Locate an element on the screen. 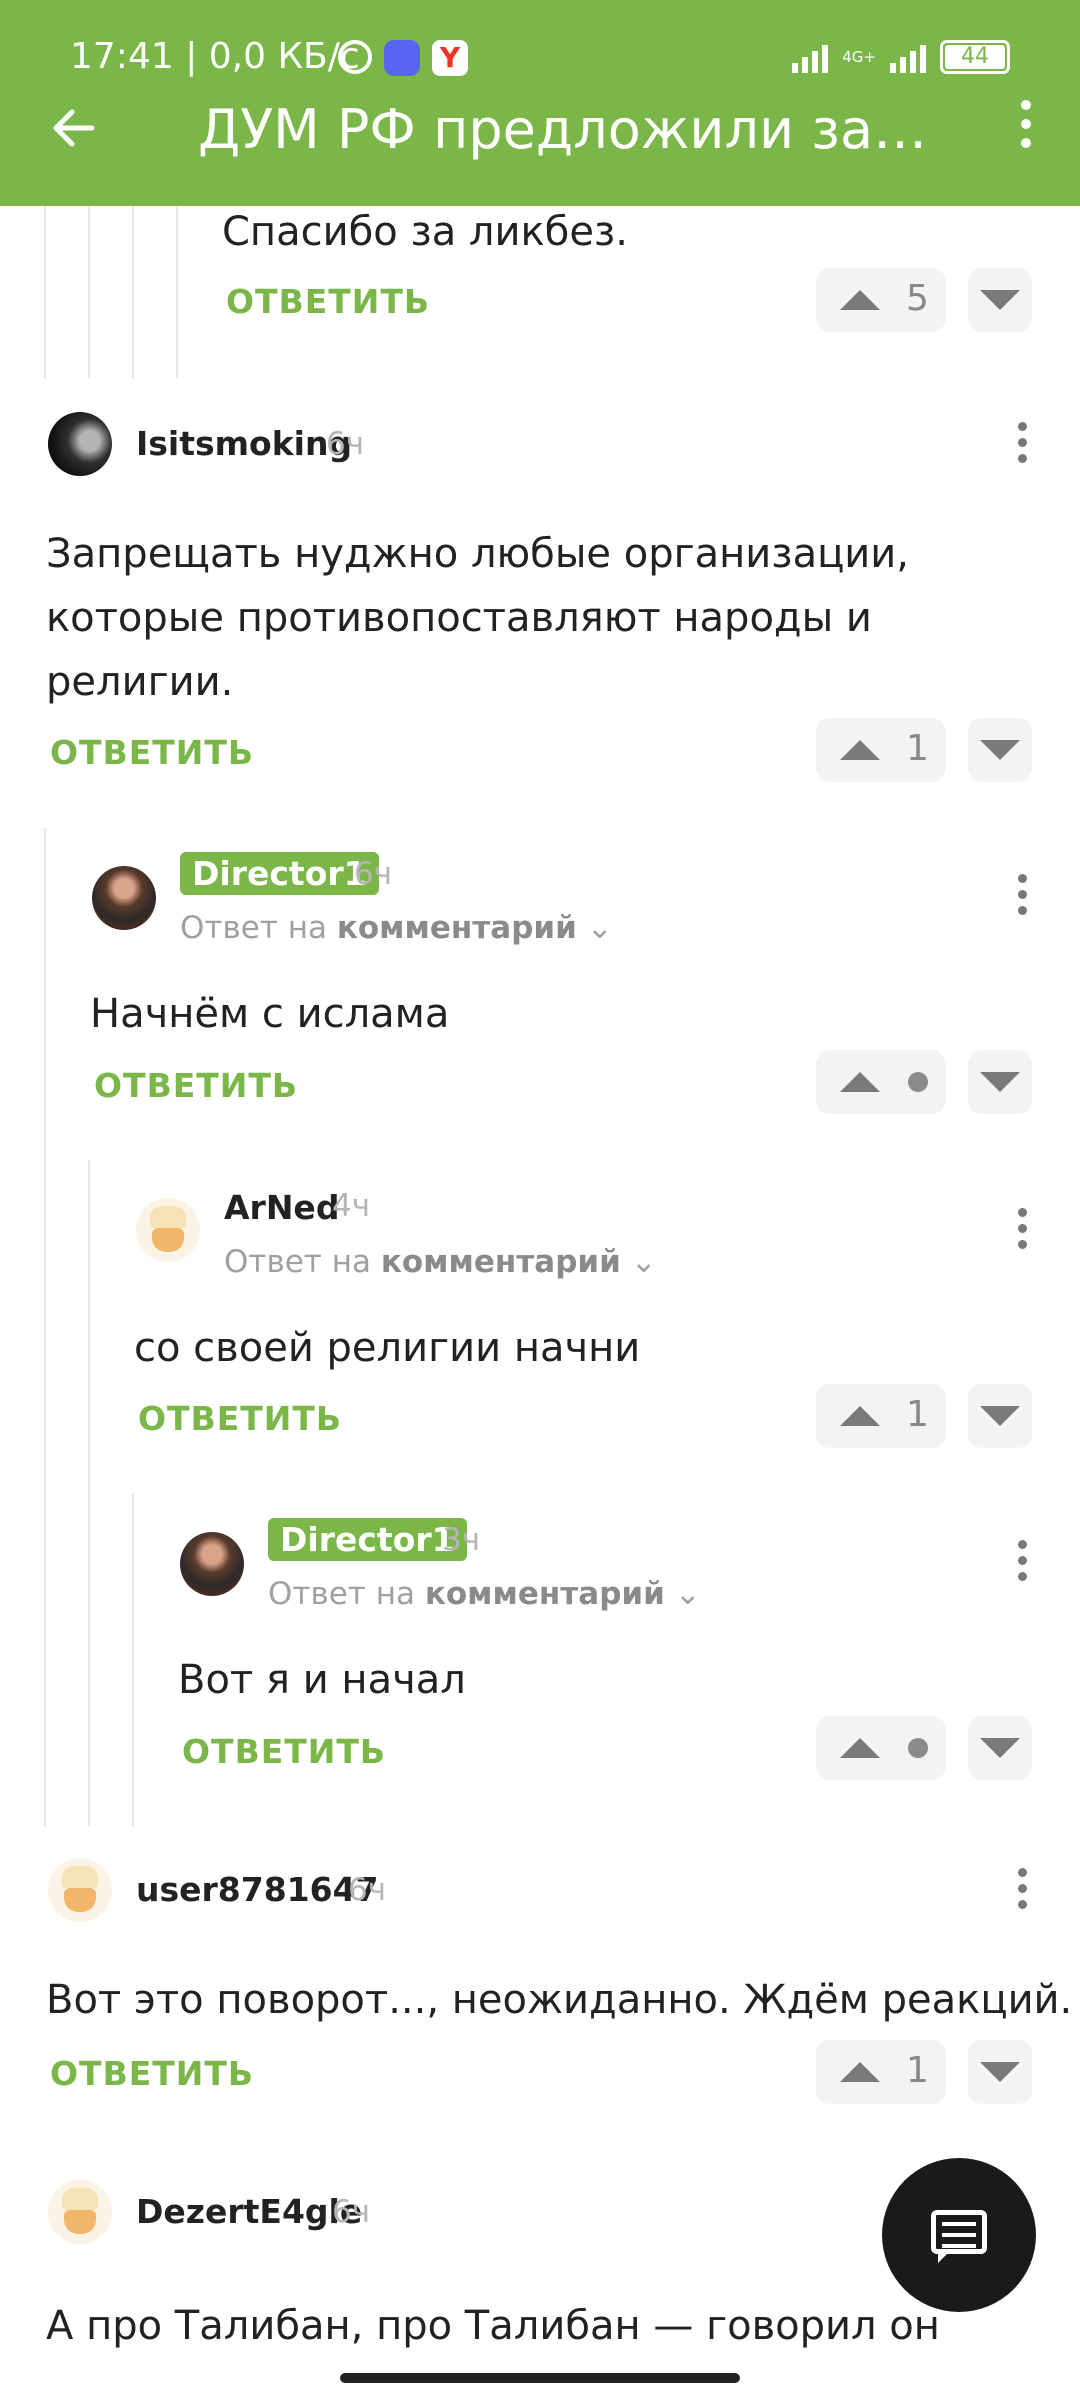 The width and height of the screenshot is (1080, 2400). alarm-icon is located at coordinates (355, 57).